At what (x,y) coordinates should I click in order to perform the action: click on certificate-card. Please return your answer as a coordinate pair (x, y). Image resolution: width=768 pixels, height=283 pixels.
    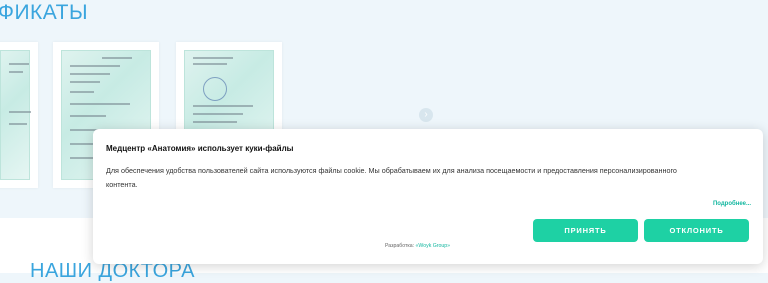
    Looking at the image, I should click on (19, 115).